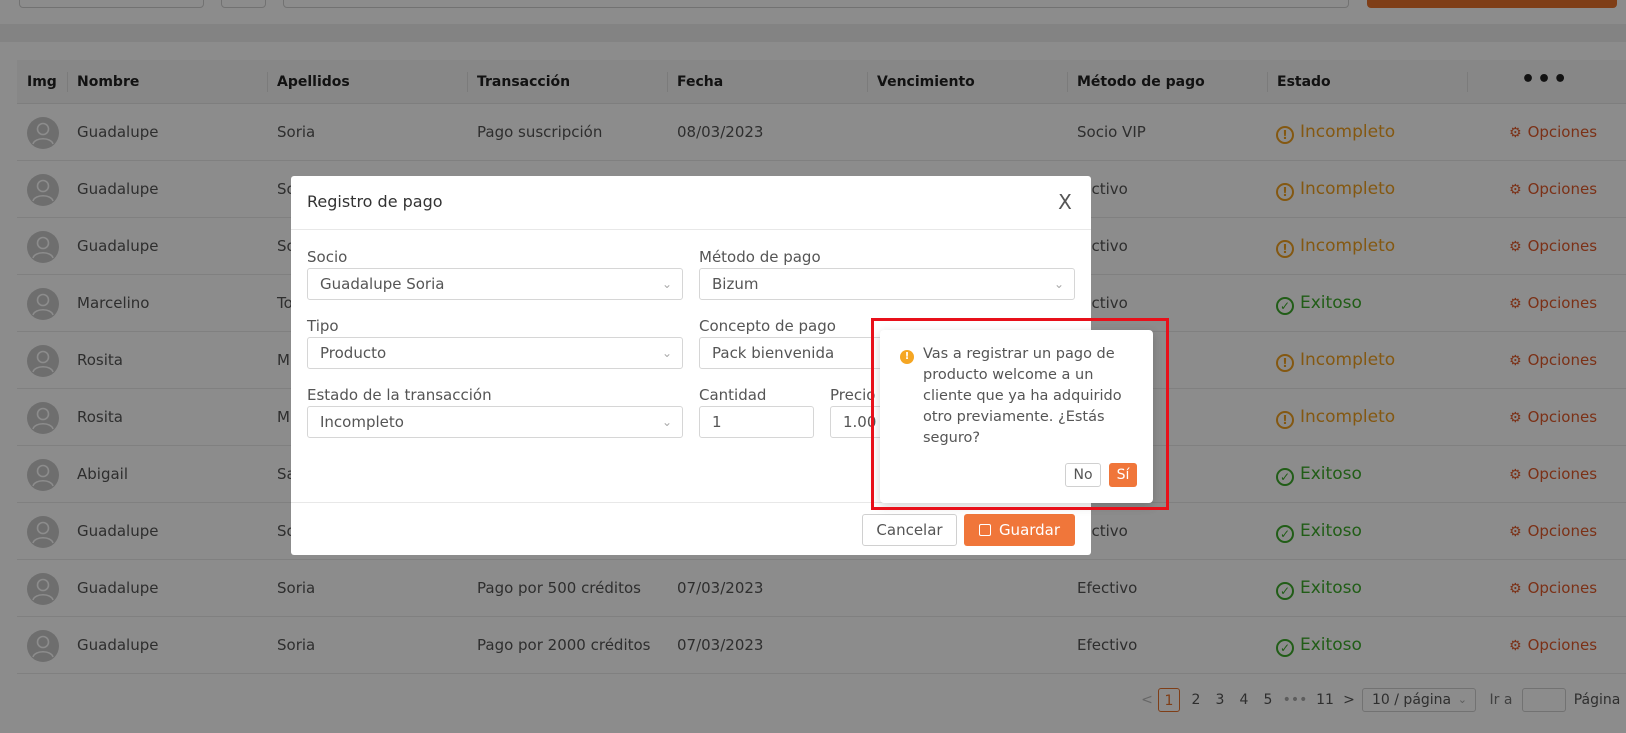 This screenshot has height=733, width=1626. What do you see at coordinates (1029, 530) in the screenshot?
I see `save-button-label: Guardar` at bounding box center [1029, 530].